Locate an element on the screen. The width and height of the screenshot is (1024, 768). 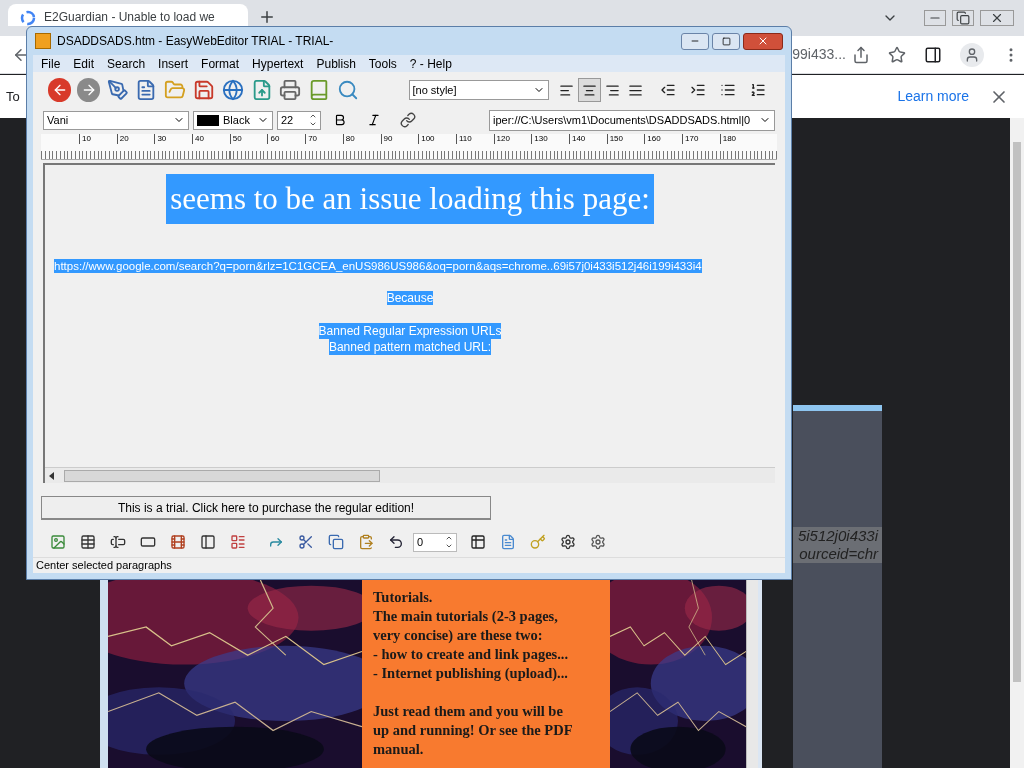
align-button is located at coordinates (590, 90).